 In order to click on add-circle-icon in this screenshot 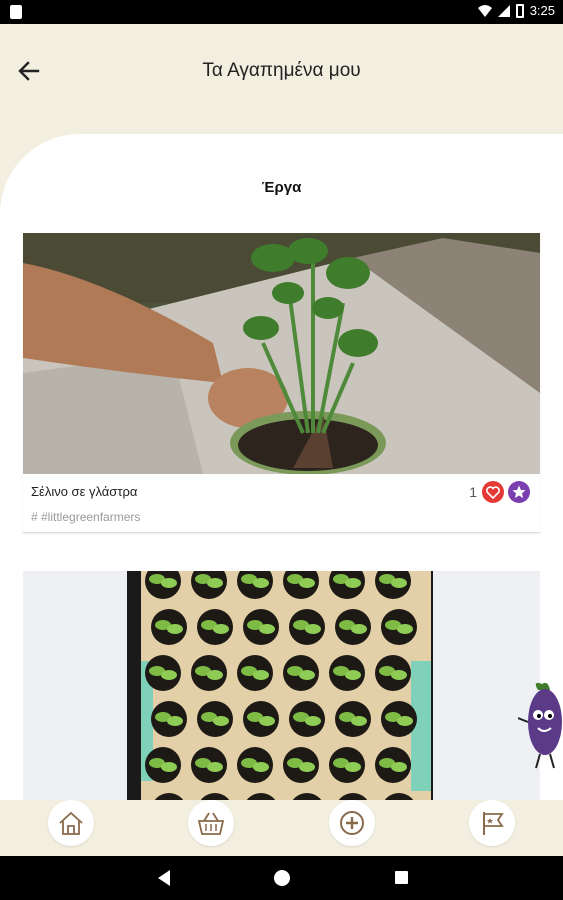, I will do `click(352, 823)`.